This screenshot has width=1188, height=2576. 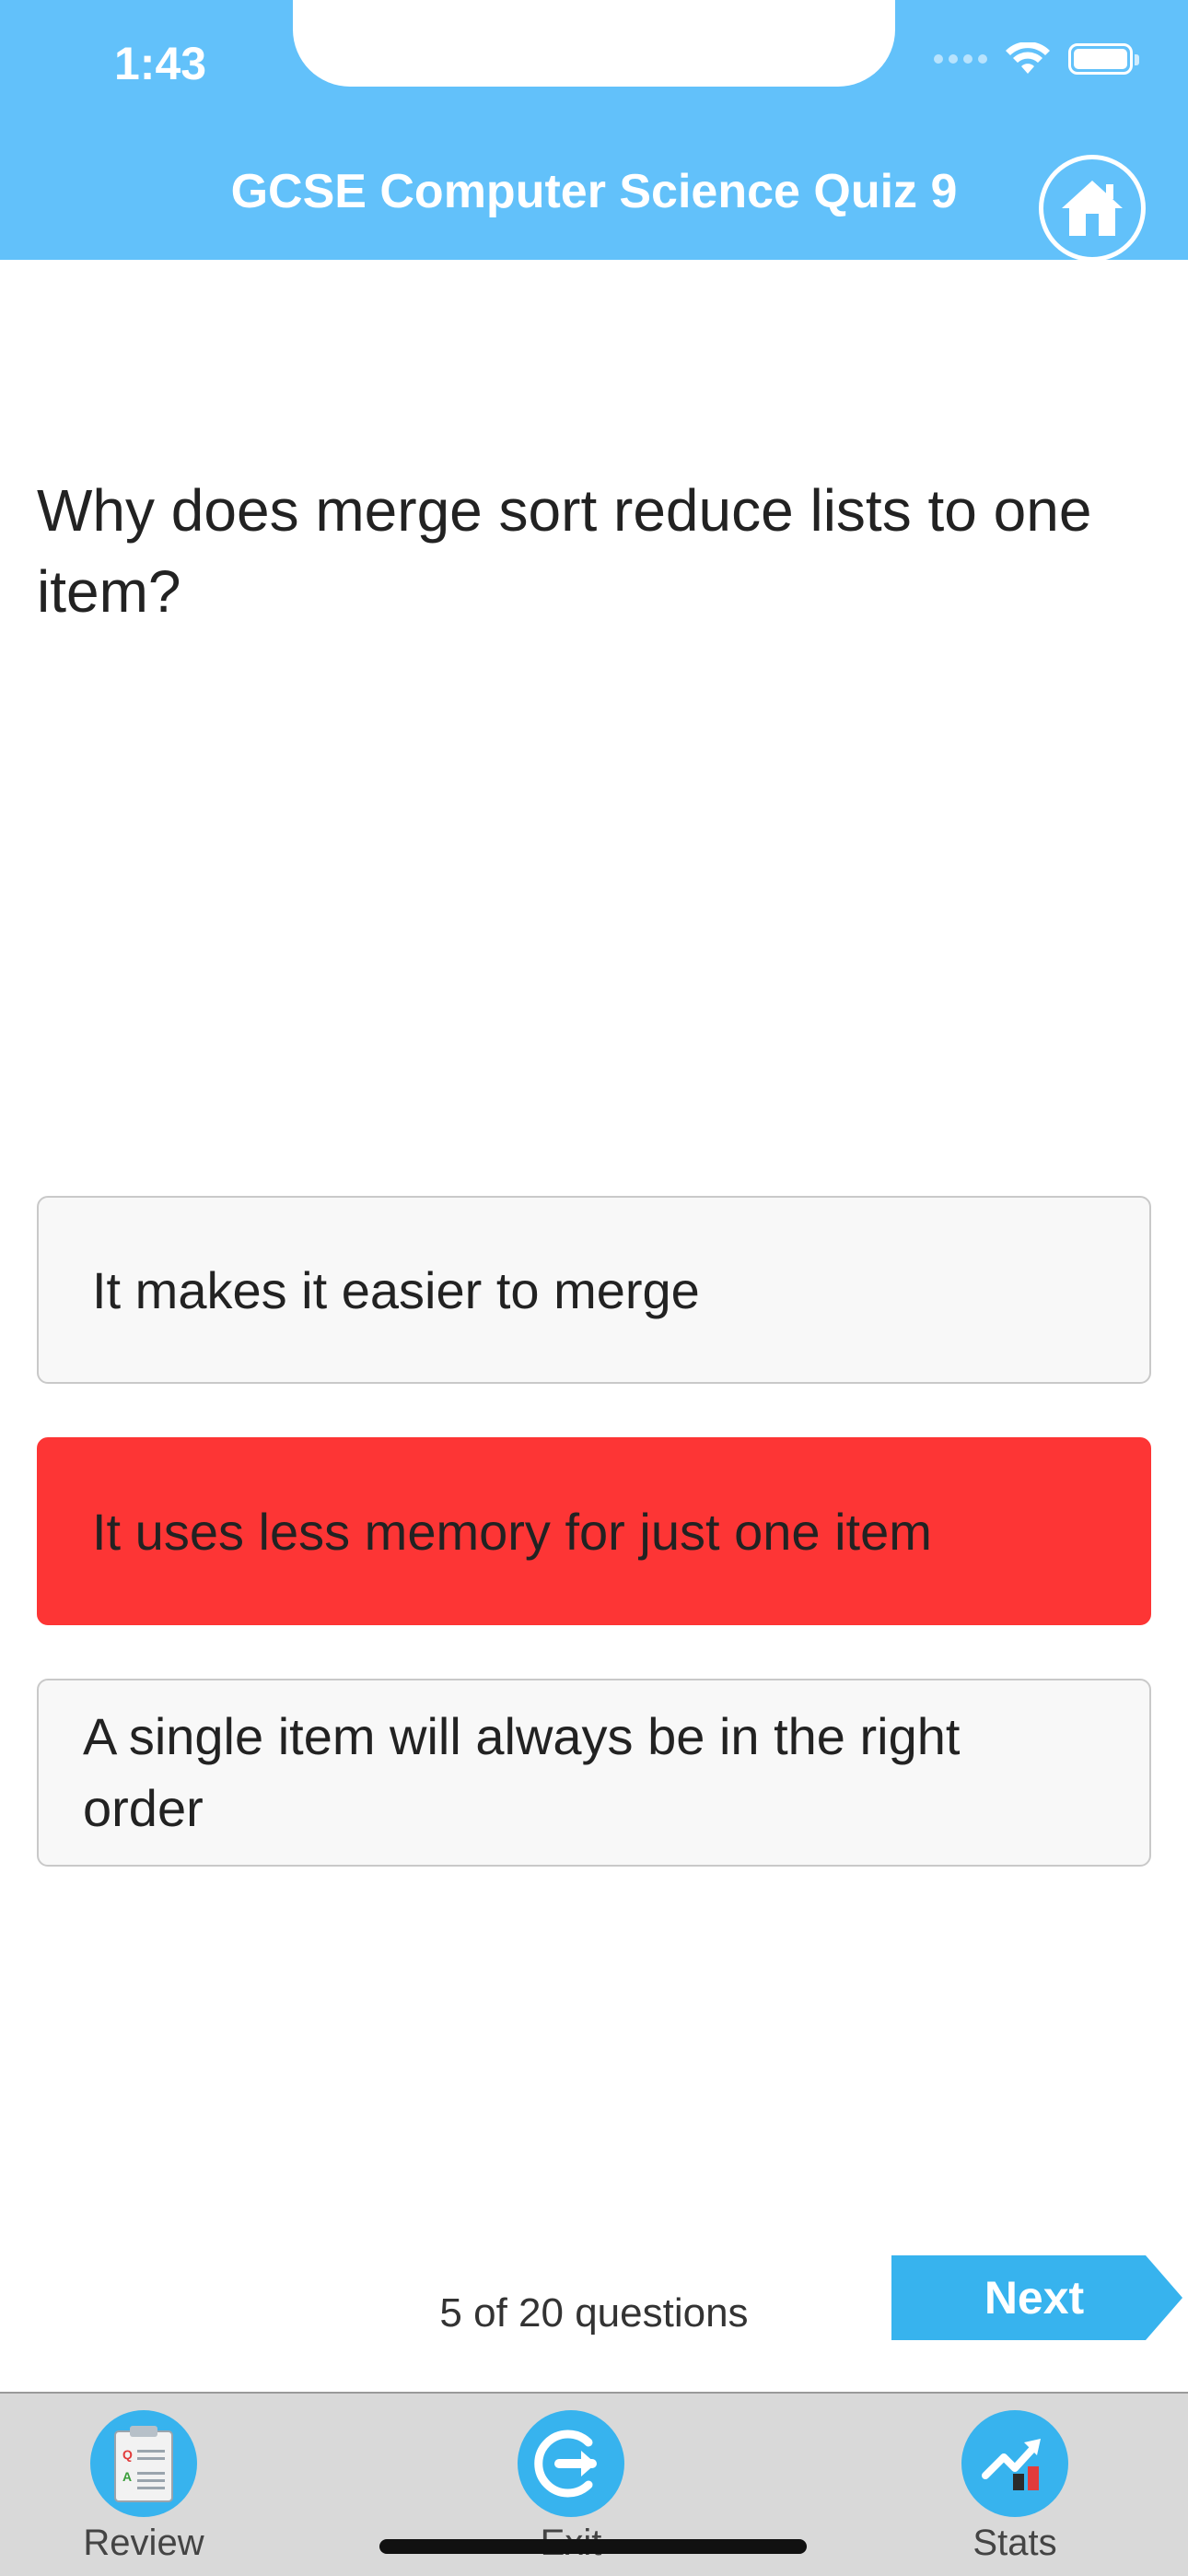 What do you see at coordinates (594, 131) in the screenshot?
I see `header-bar: 1:43 GCSE Computer Science Quiz 9` at bounding box center [594, 131].